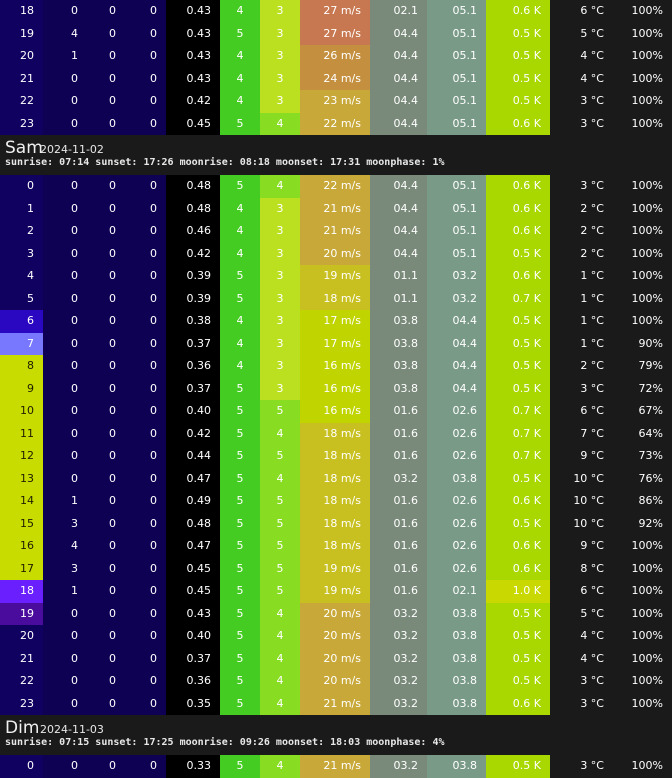  What do you see at coordinates (456, 321) in the screenshot?
I see `wind-dir-b-cell: 04.4` at bounding box center [456, 321].